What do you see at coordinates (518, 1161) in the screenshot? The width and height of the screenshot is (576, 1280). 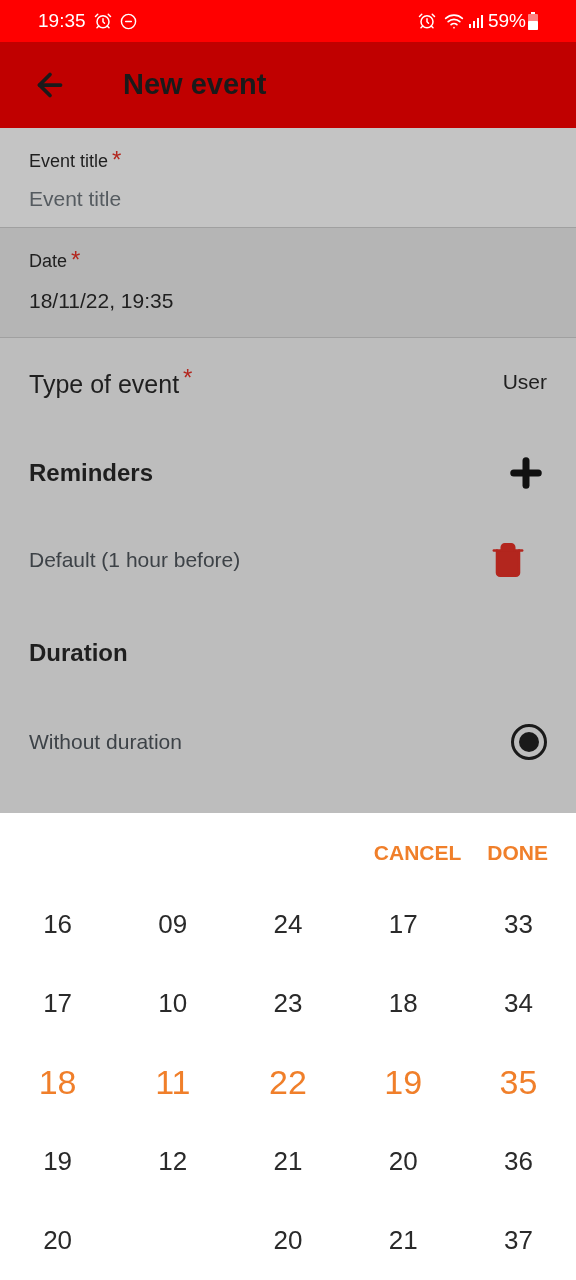 I see `picker-value: 36` at bounding box center [518, 1161].